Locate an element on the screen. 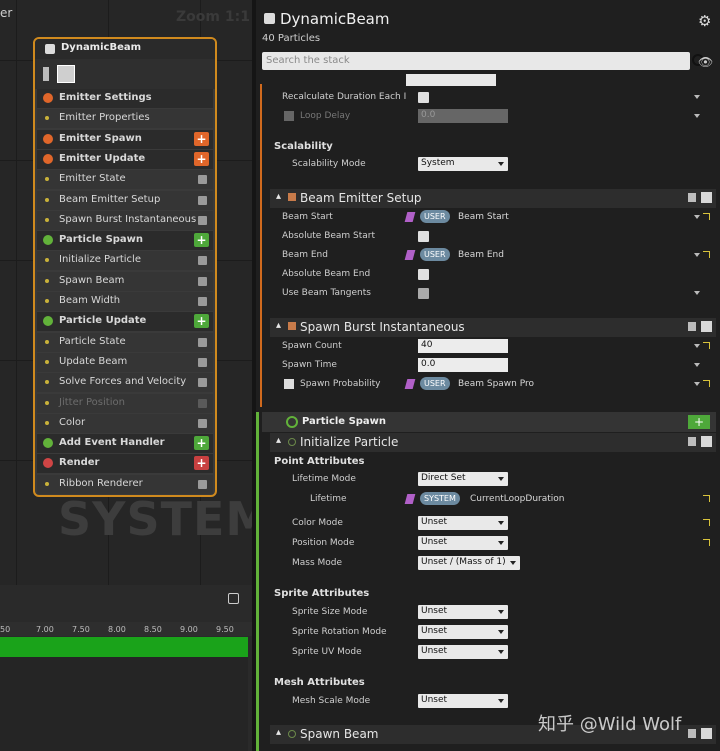  mass-mode-combo: Unset / (Mass of 1) is located at coordinates (469, 563).